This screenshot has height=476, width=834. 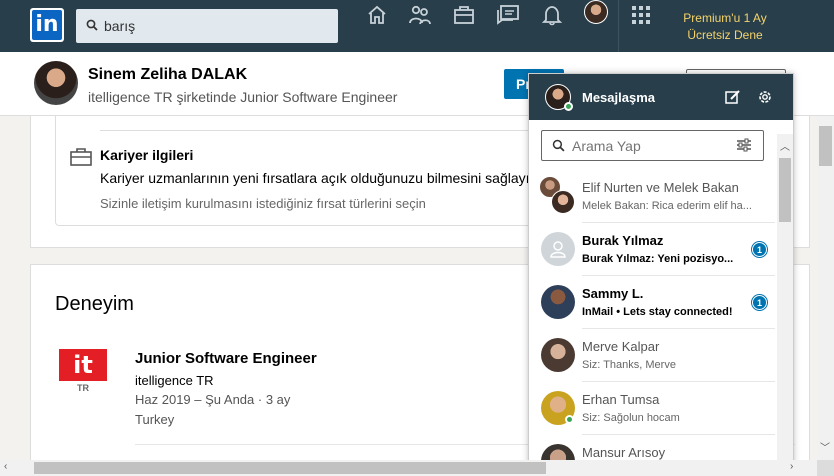 What do you see at coordinates (147, 155) in the screenshot?
I see `career-interests-title: Kariyer ilgileri` at bounding box center [147, 155].